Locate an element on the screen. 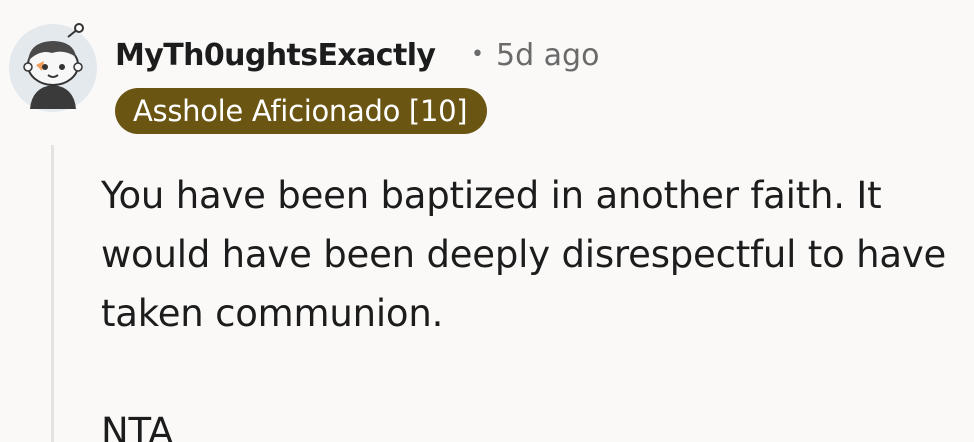 The height and width of the screenshot is (442, 974). comment-meta: • 5d ago is located at coordinates (535, 55).